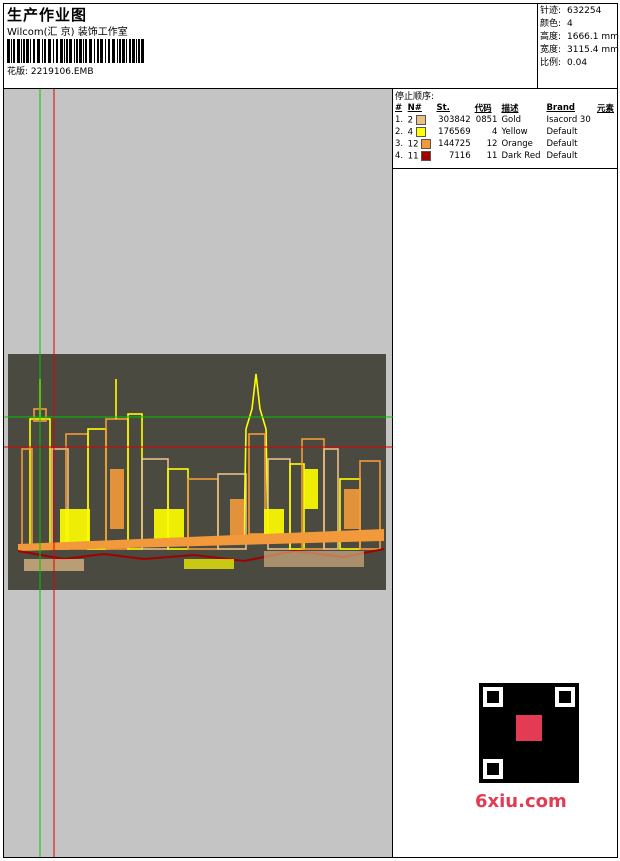  I want to click on stat-scale: 比例: 0.04, so click(564, 63).